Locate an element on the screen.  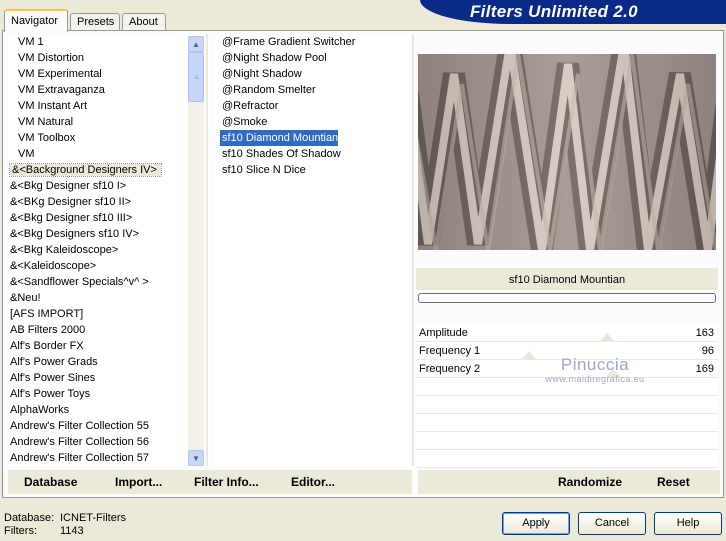
param-toolbar: Randomize Reset is located at coordinates (569, 482).